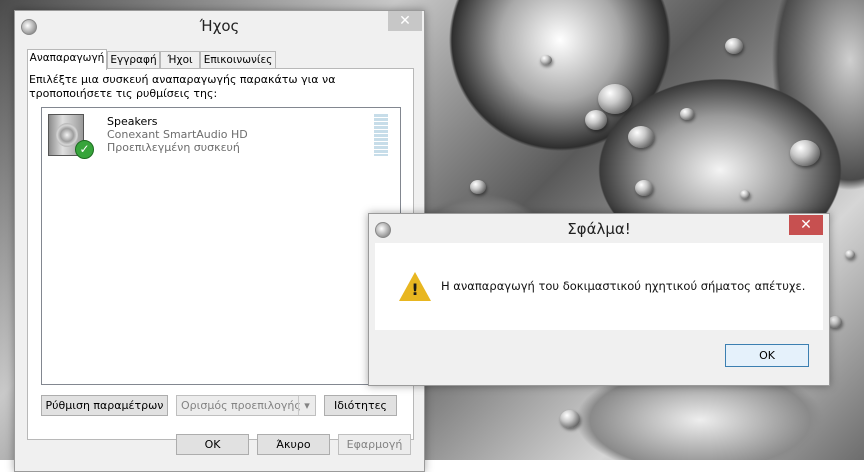 The width and height of the screenshot is (864, 472). I want to click on set-default-label: Ορισμός προεπιλογής, so click(241, 405).